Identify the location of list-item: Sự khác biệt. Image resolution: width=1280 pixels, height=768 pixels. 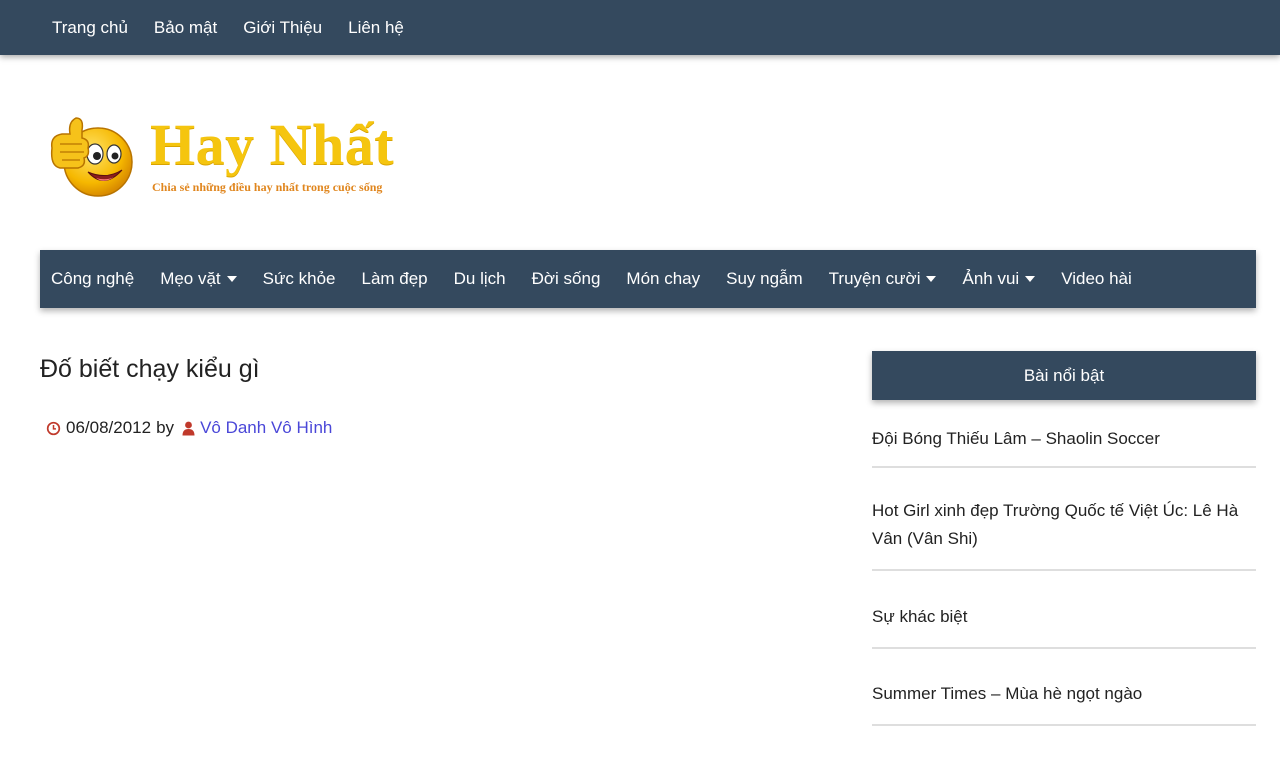
(1064, 610).